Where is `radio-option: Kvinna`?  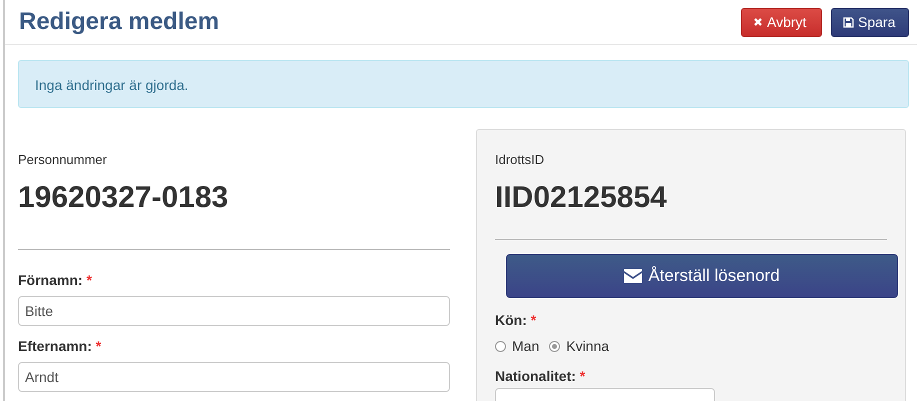 radio-option: Kvinna is located at coordinates (579, 346).